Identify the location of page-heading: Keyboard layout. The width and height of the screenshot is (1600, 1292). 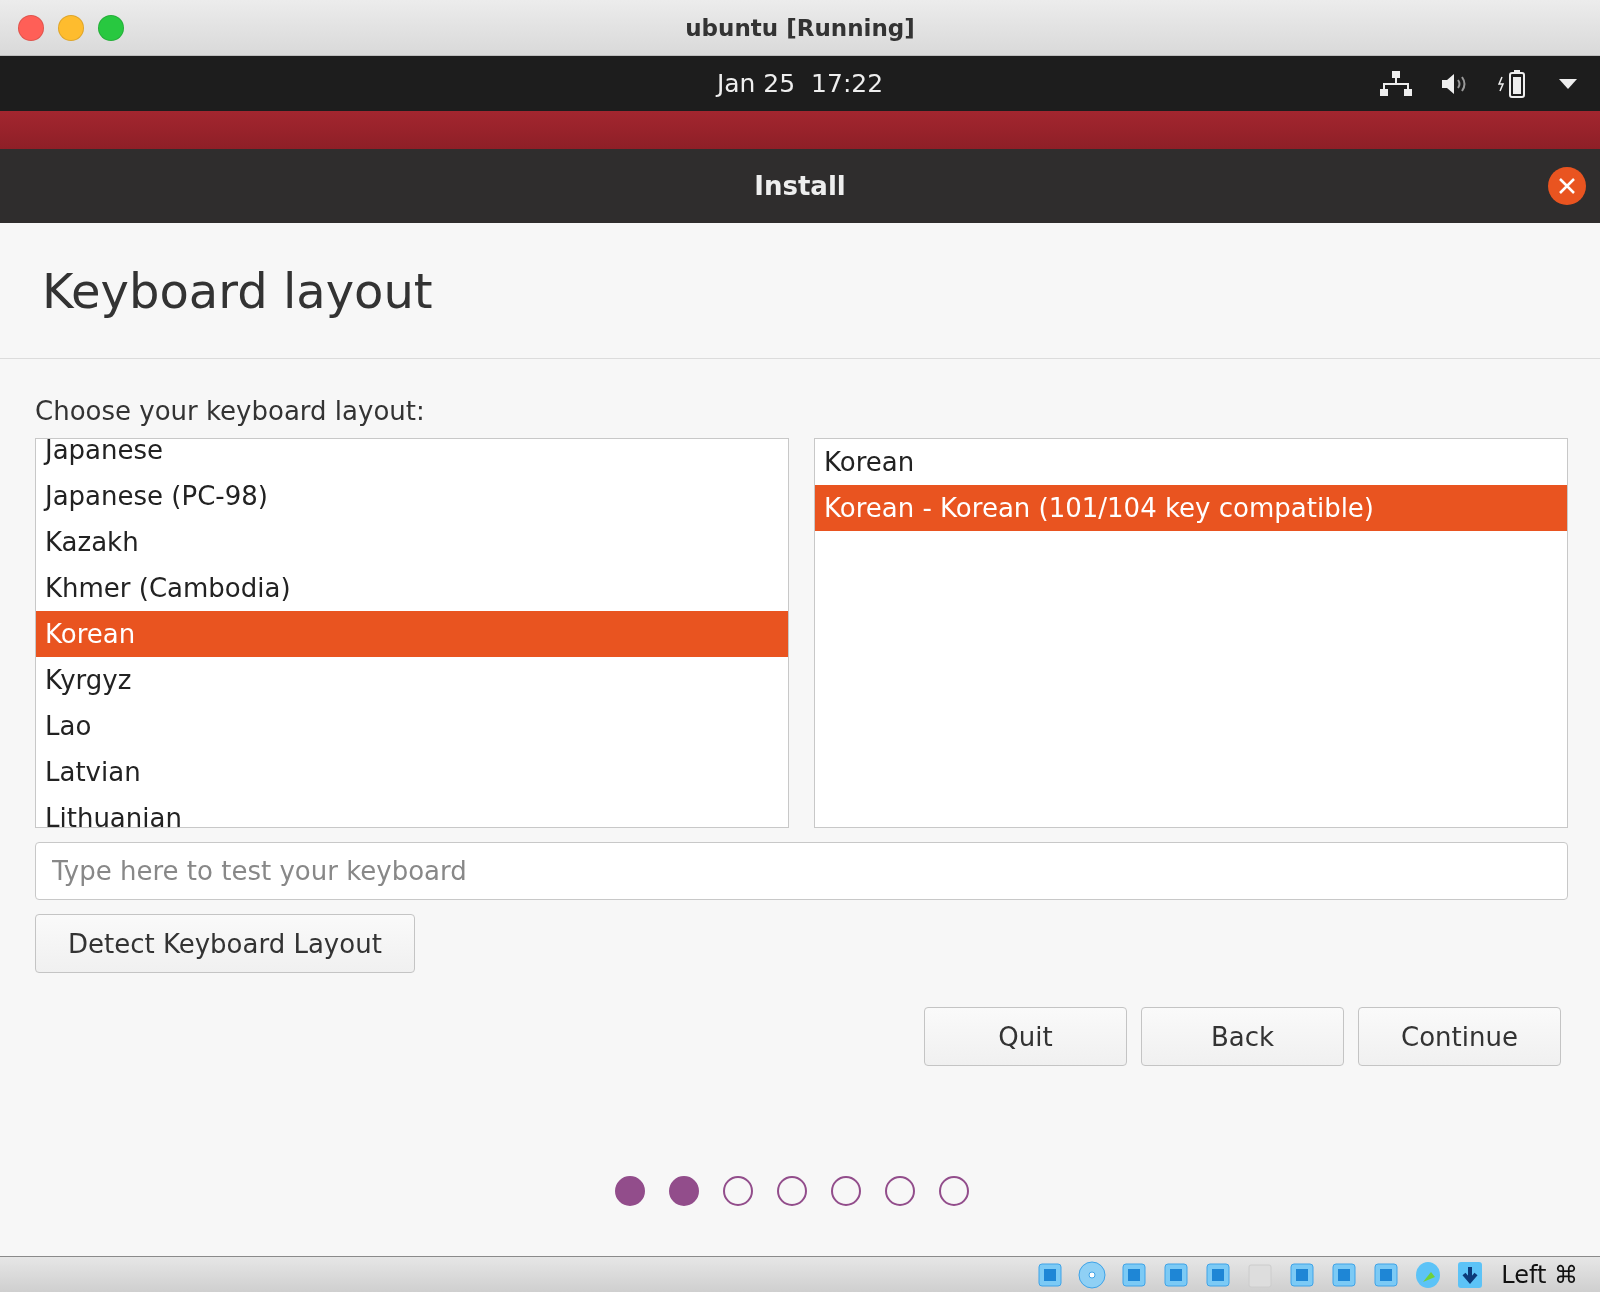
(237, 290).